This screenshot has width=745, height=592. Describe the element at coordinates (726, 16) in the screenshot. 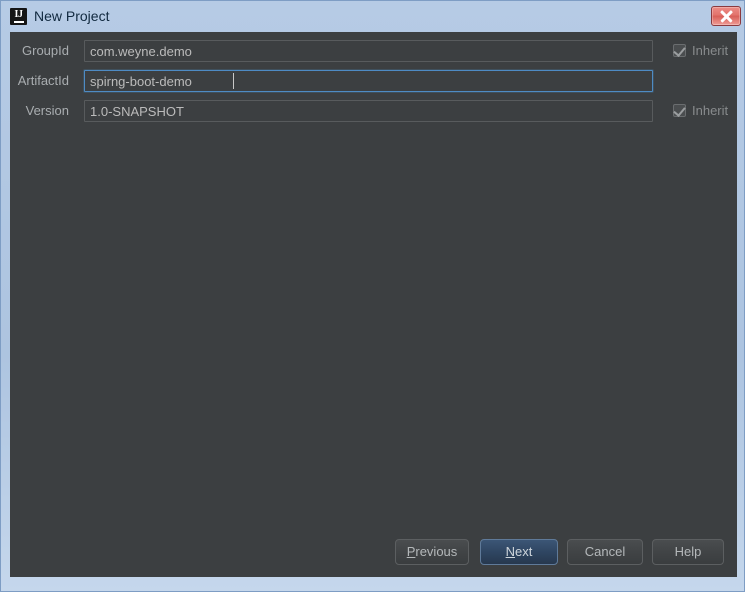

I see `close-icon` at that location.